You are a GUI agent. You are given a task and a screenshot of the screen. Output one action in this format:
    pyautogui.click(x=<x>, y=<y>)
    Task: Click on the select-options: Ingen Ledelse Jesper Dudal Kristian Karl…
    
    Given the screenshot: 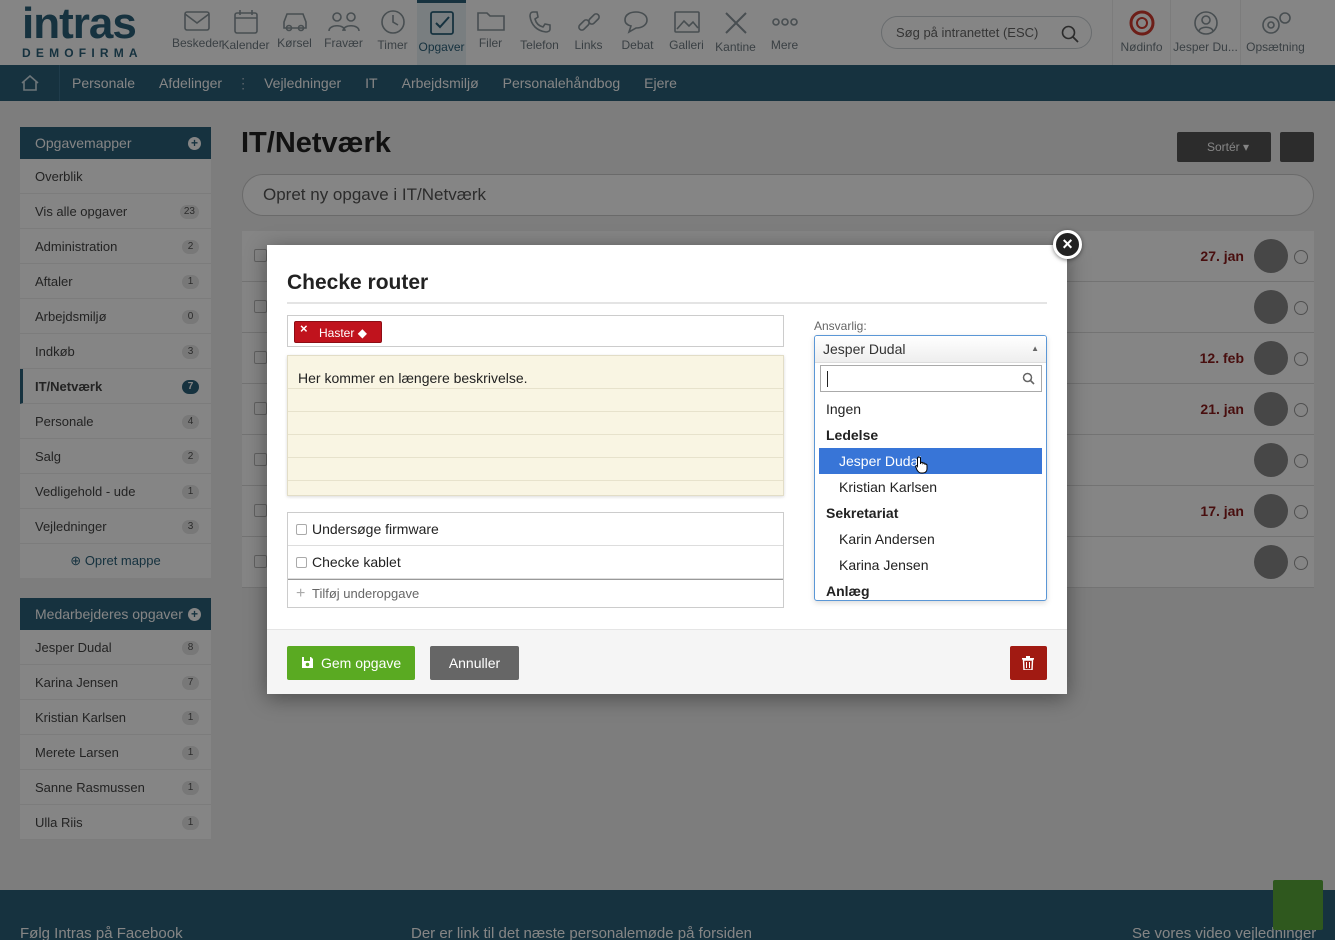 What is the action you would take?
    pyautogui.click(x=930, y=498)
    